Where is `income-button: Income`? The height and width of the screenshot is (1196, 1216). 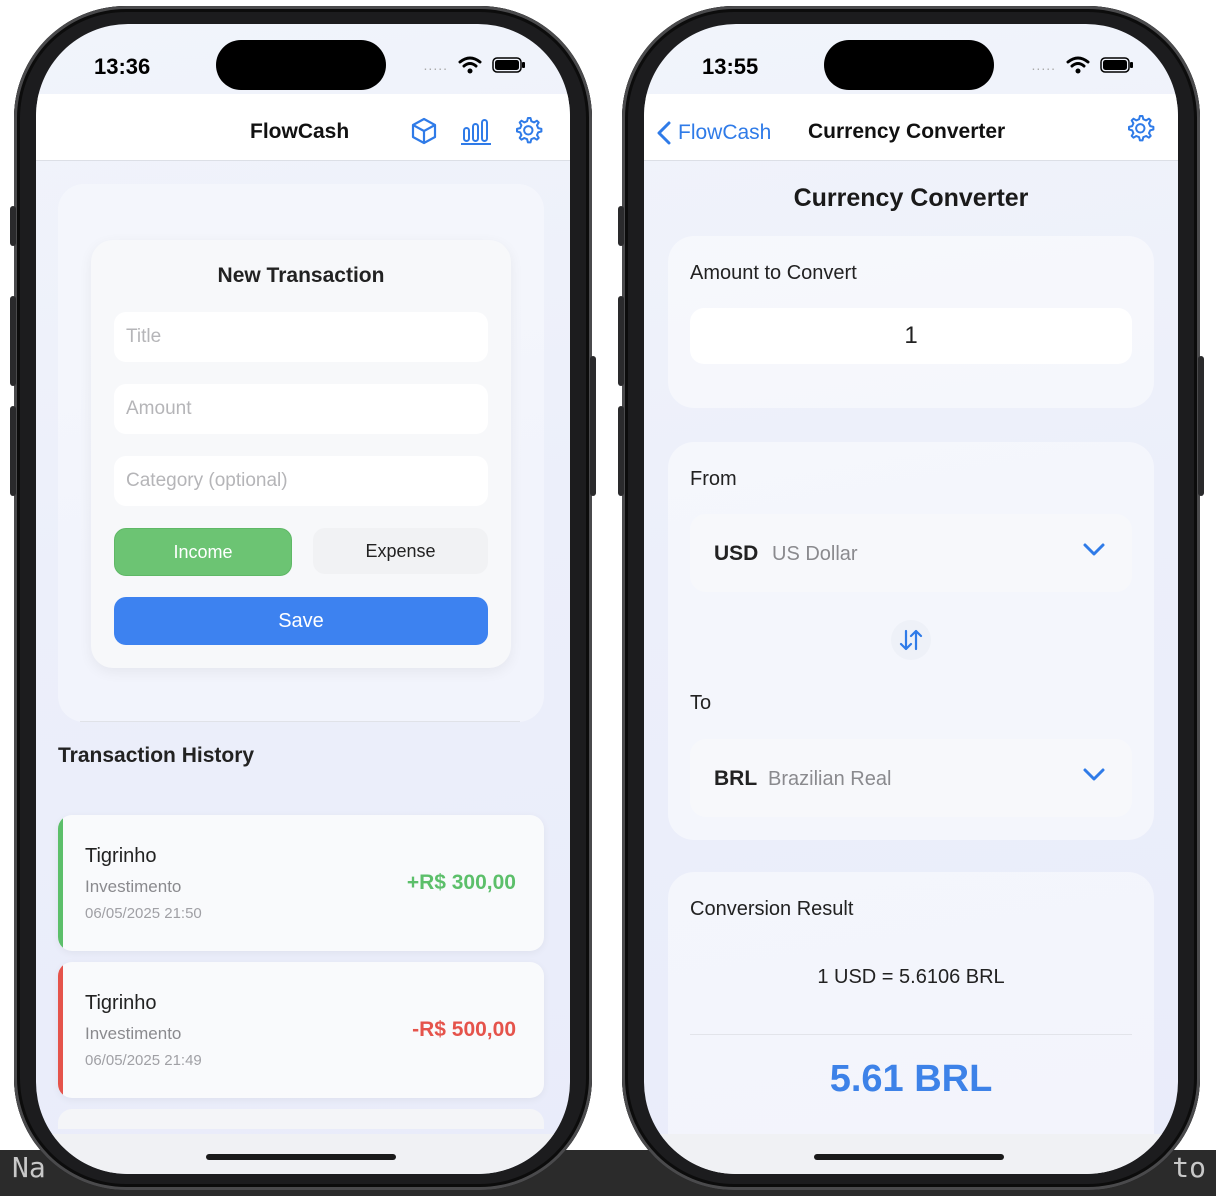 income-button: Income is located at coordinates (203, 552).